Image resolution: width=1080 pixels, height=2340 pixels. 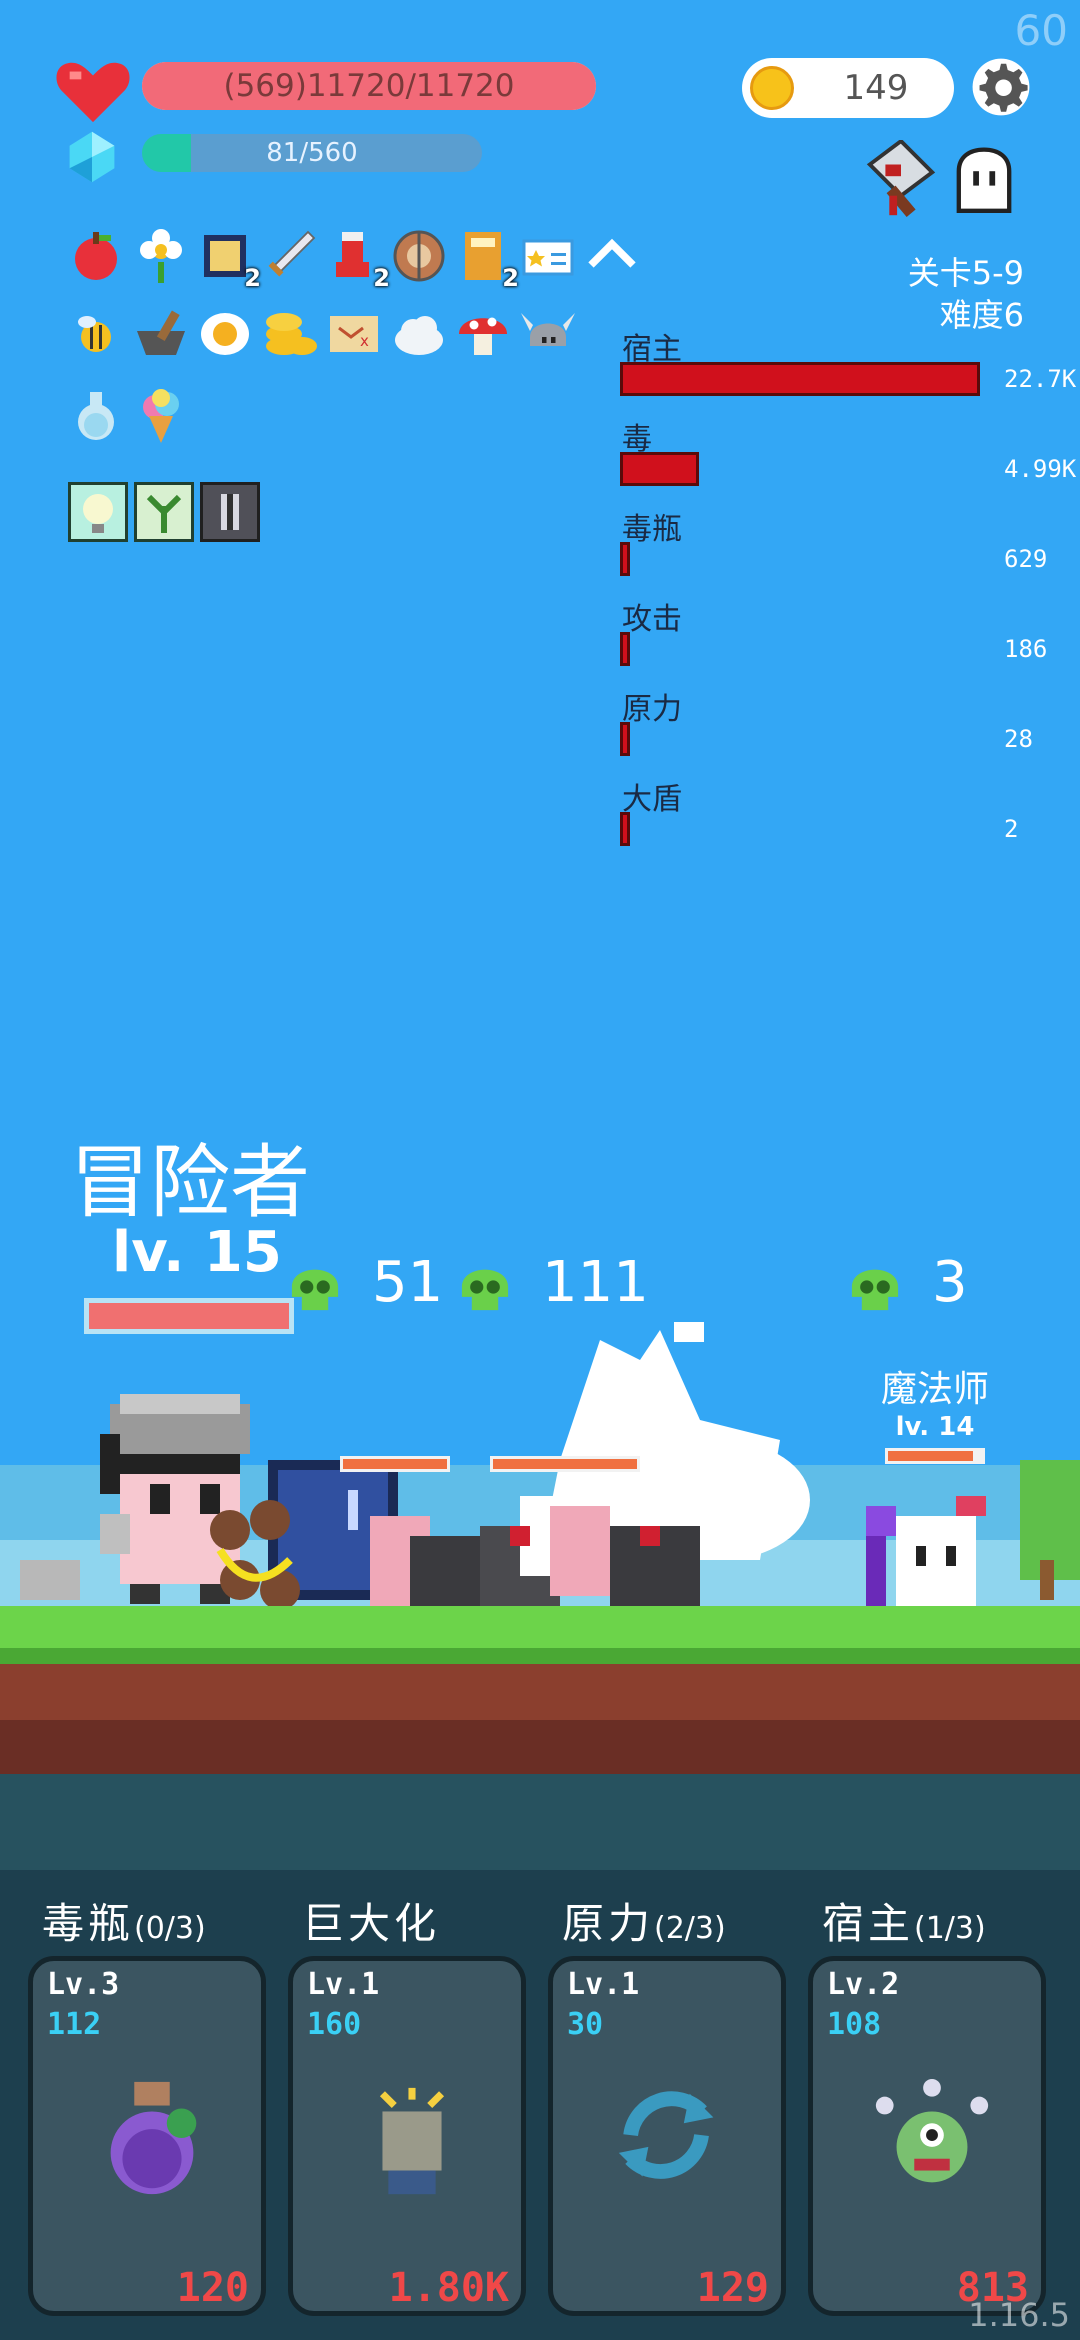 What do you see at coordinates (212, 2288) in the screenshot?
I see `skill-cost: 120` at bounding box center [212, 2288].